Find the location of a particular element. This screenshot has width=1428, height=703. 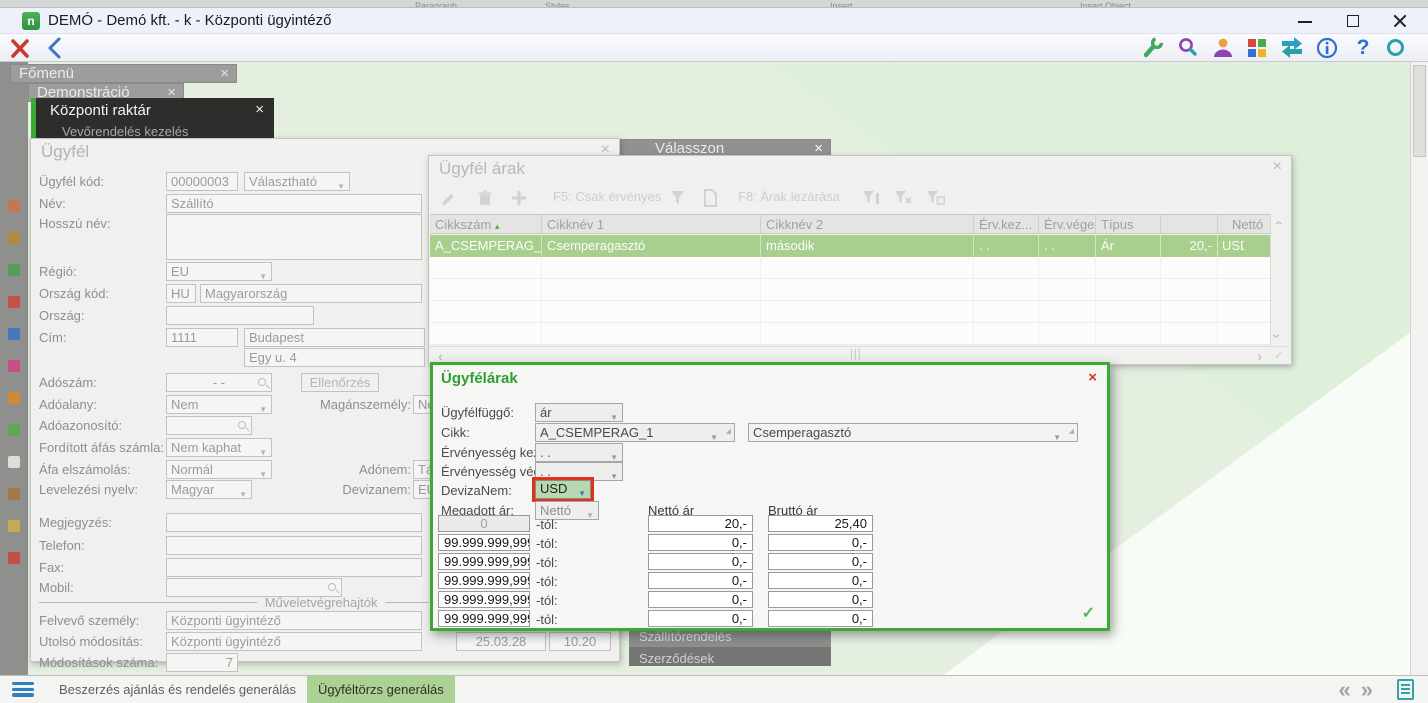

scroll-grip-icon: ||| is located at coordinates (856, 354).